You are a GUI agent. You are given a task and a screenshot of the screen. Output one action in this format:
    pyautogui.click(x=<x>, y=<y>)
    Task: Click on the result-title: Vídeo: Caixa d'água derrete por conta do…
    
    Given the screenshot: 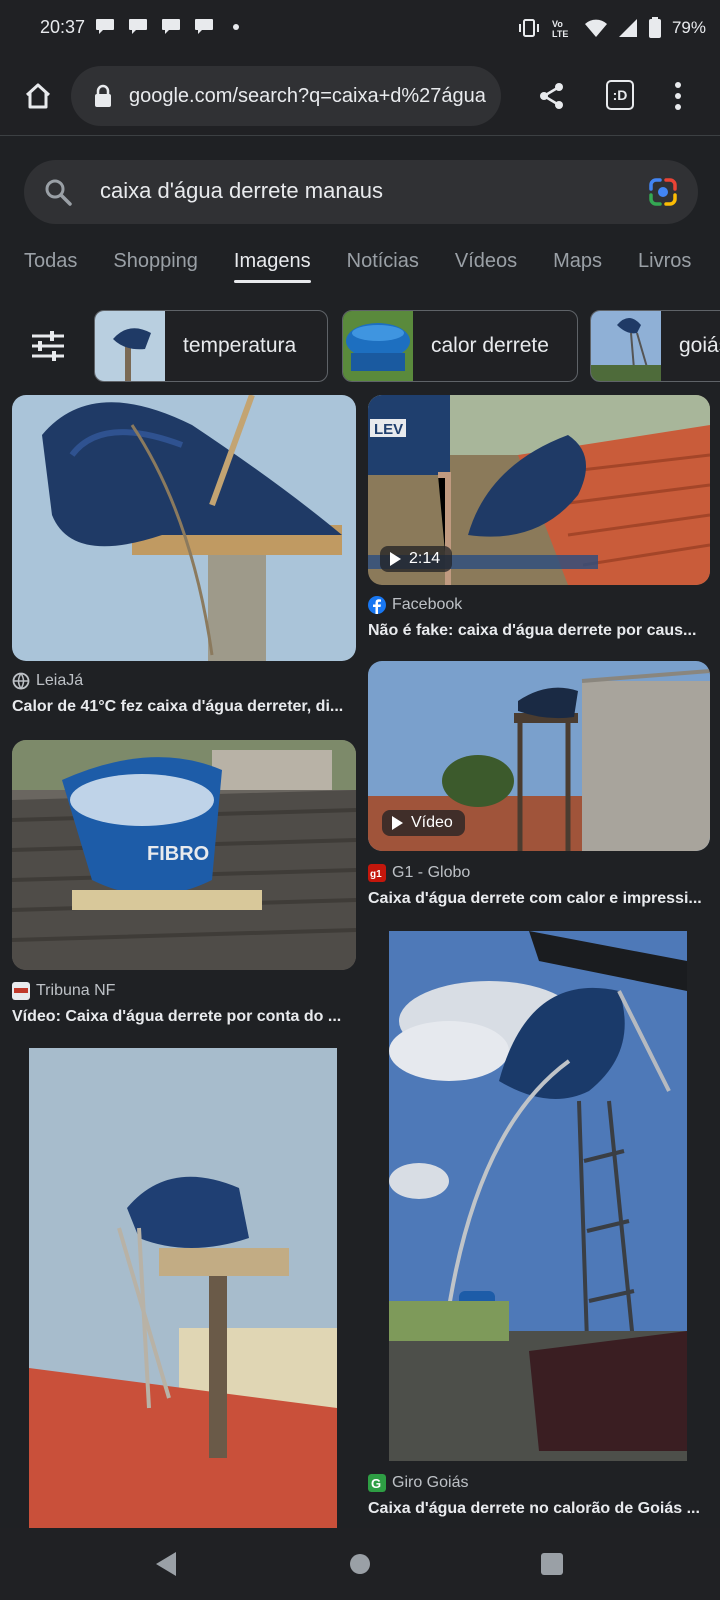 What is the action you would take?
    pyautogui.click(x=181, y=1017)
    